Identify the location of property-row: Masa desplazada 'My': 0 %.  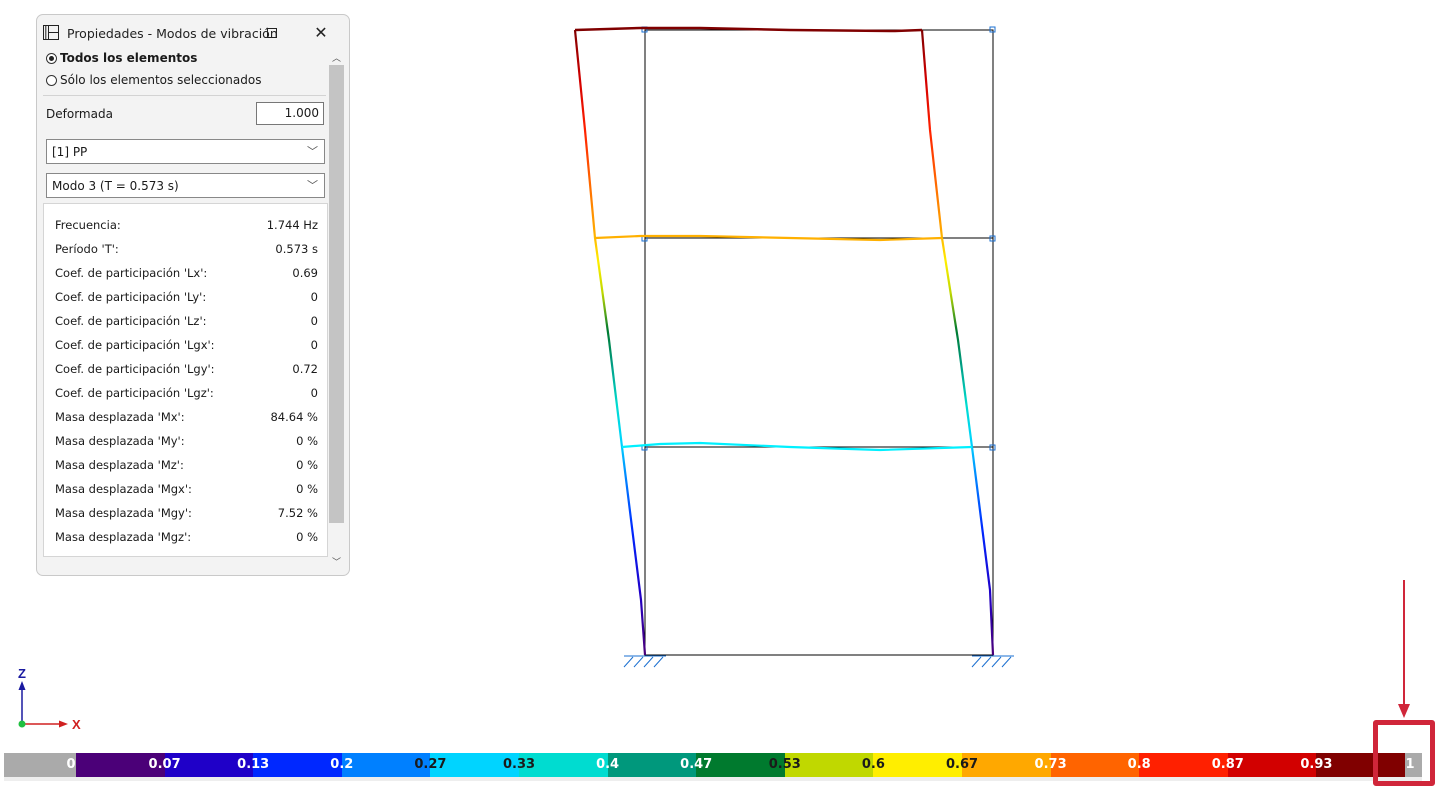
(186, 444).